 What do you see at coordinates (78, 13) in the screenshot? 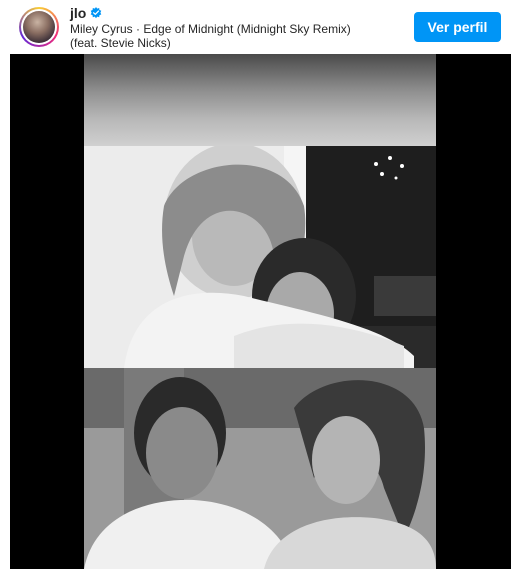
I see `username-link: jlo` at bounding box center [78, 13].